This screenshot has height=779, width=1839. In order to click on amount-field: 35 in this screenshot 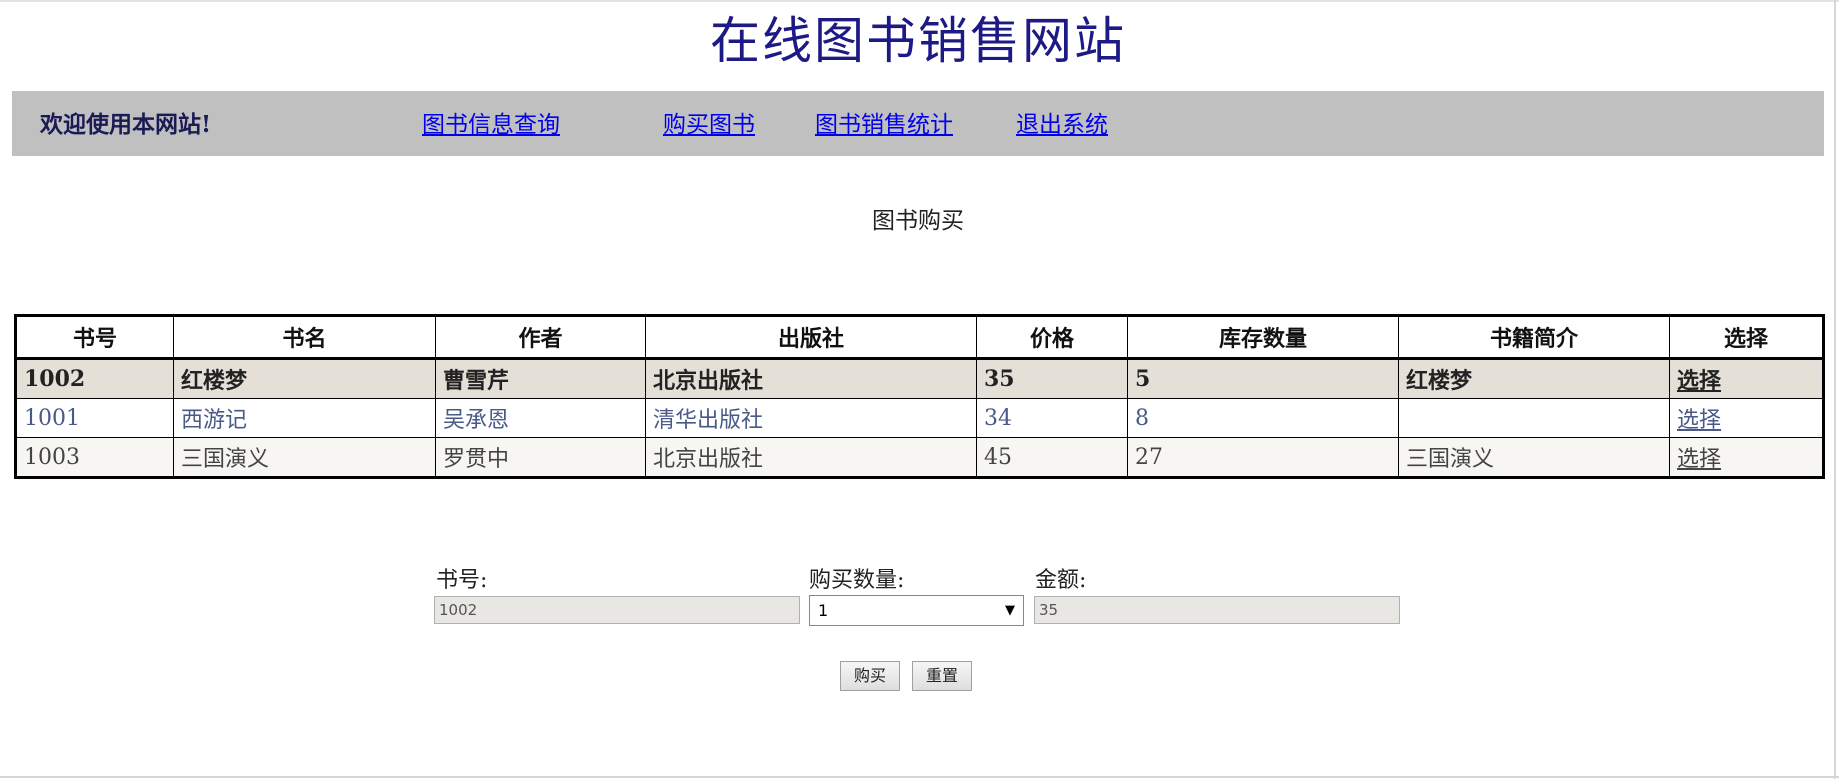, I will do `click(1217, 610)`.